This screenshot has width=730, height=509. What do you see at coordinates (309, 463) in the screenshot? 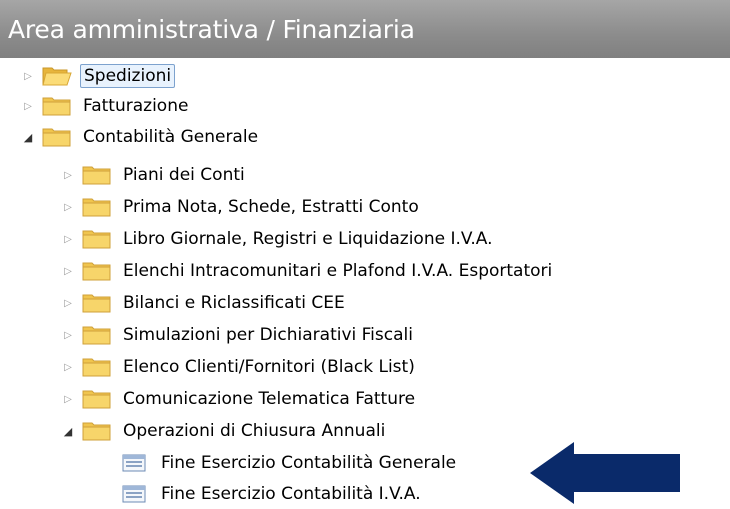
I see `tree-item-label: Fine Esercizio Contabilità Generale` at bounding box center [309, 463].